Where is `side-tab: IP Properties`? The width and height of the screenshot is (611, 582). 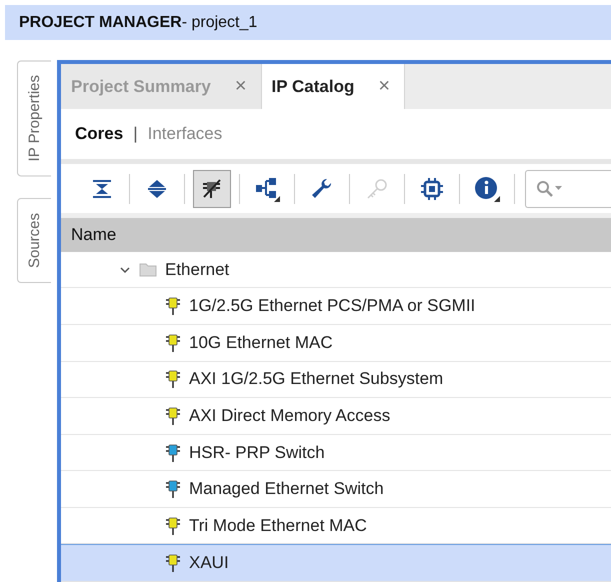
side-tab: IP Properties is located at coordinates (34, 118).